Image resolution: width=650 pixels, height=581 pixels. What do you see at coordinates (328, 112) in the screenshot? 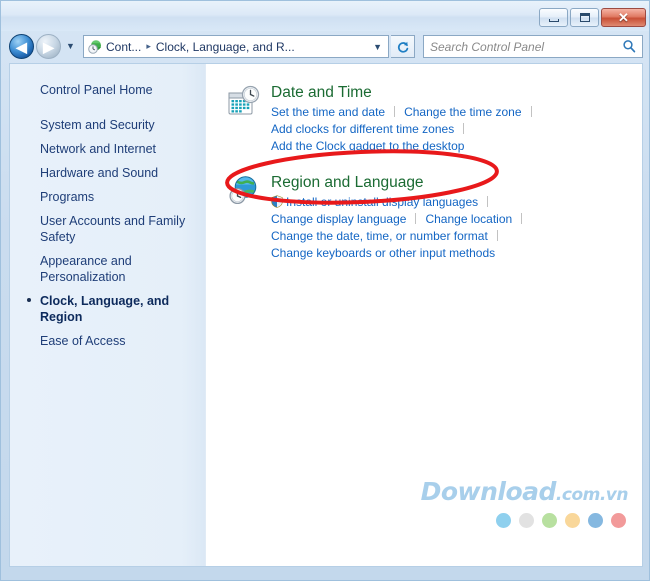
I see `link-set-the-time-and-date: Set the time and date` at bounding box center [328, 112].